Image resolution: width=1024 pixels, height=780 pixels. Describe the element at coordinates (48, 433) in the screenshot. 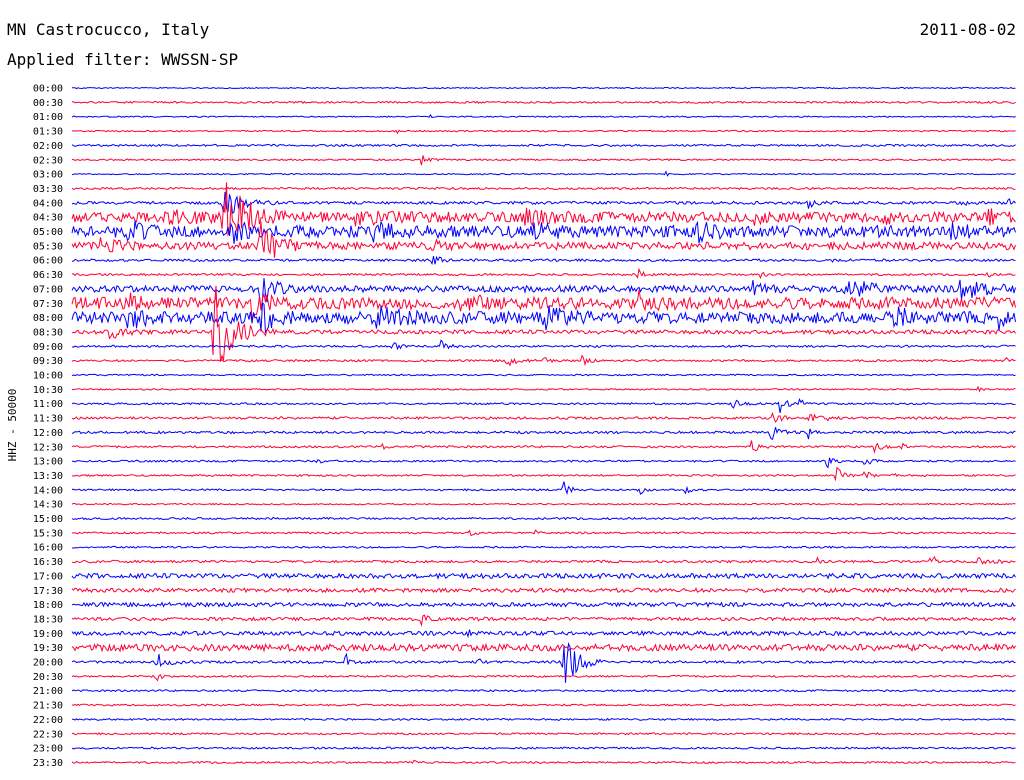

I see `time-label: 12:00` at that location.